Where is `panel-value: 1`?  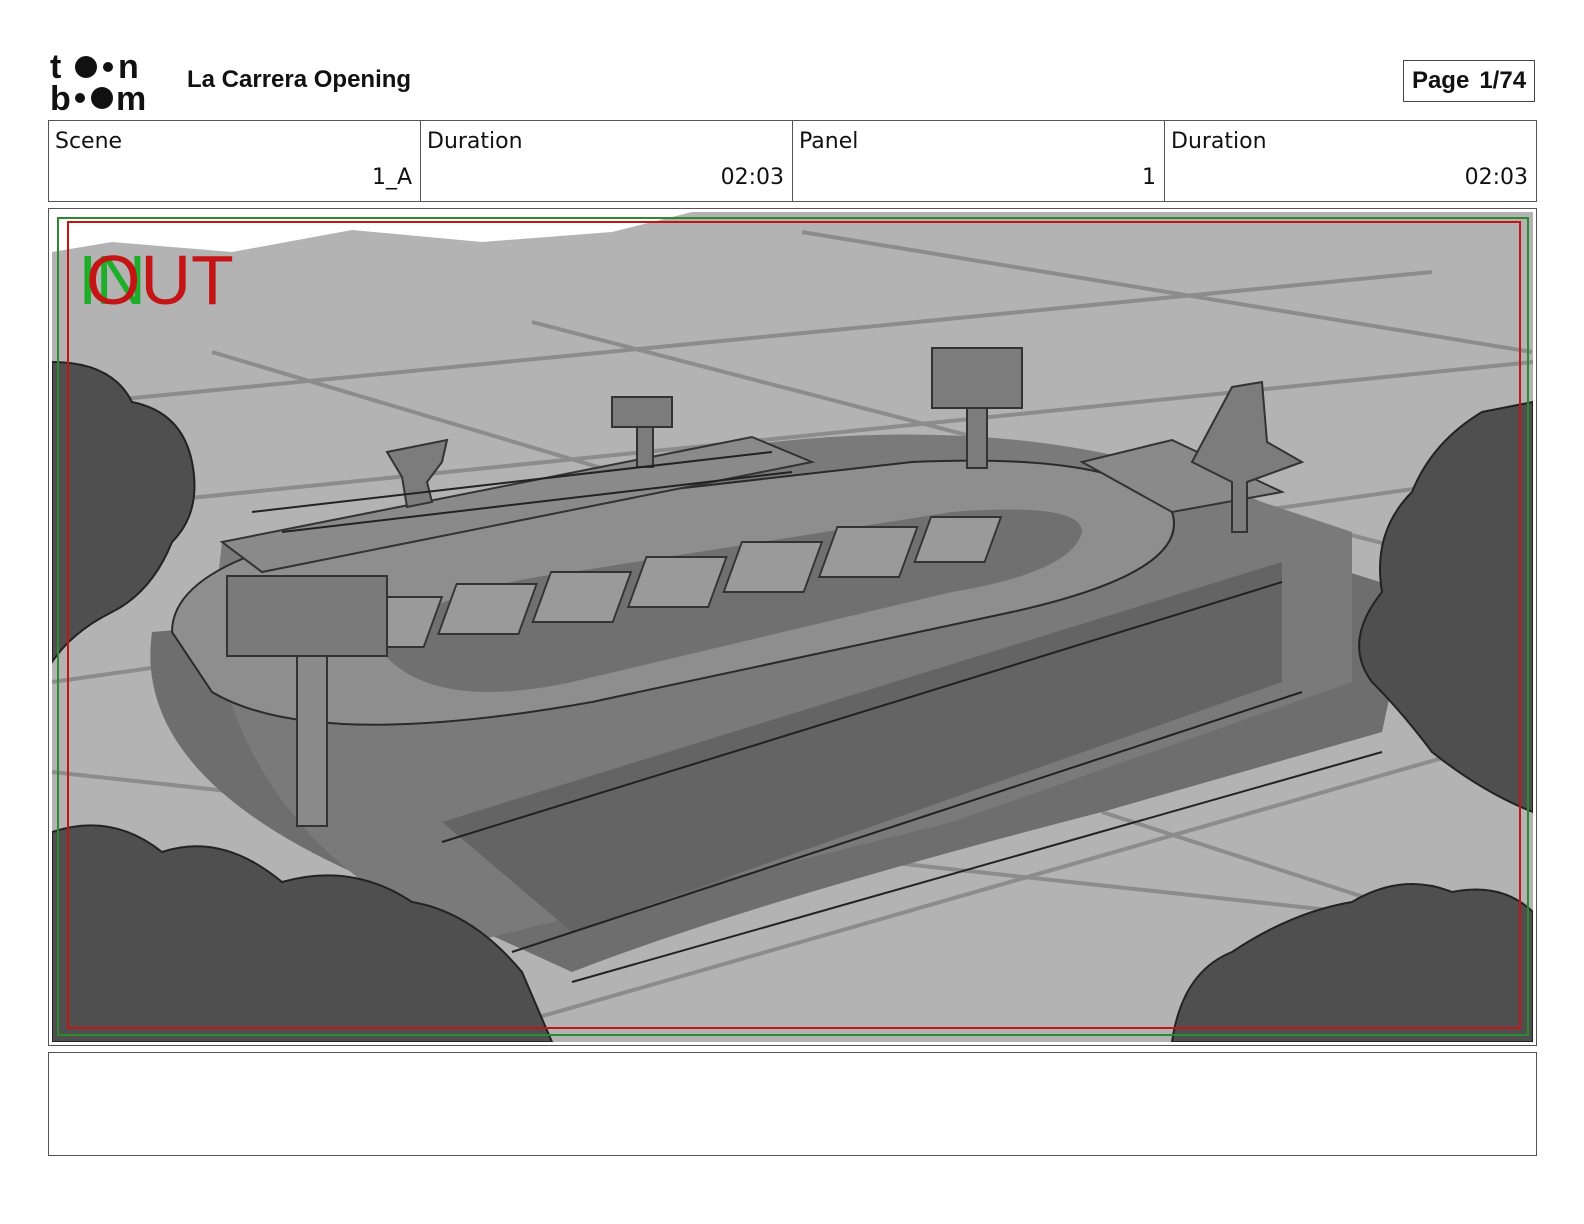
panel-value: 1 is located at coordinates (1149, 177).